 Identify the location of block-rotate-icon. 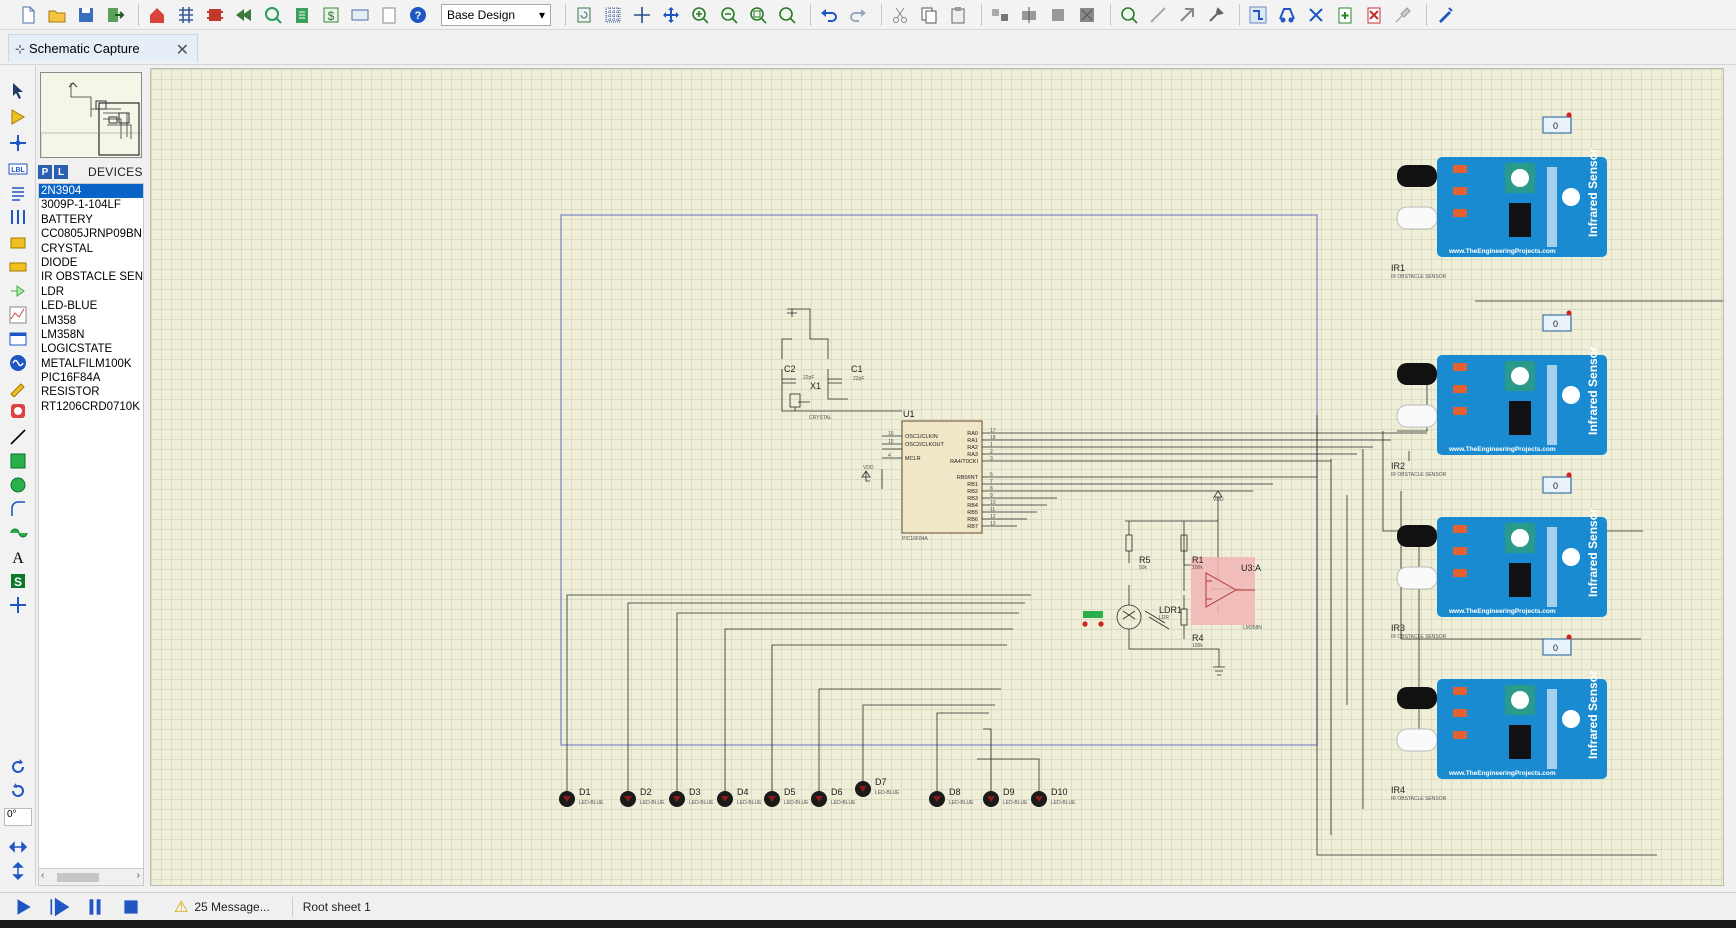
(1058, 15).